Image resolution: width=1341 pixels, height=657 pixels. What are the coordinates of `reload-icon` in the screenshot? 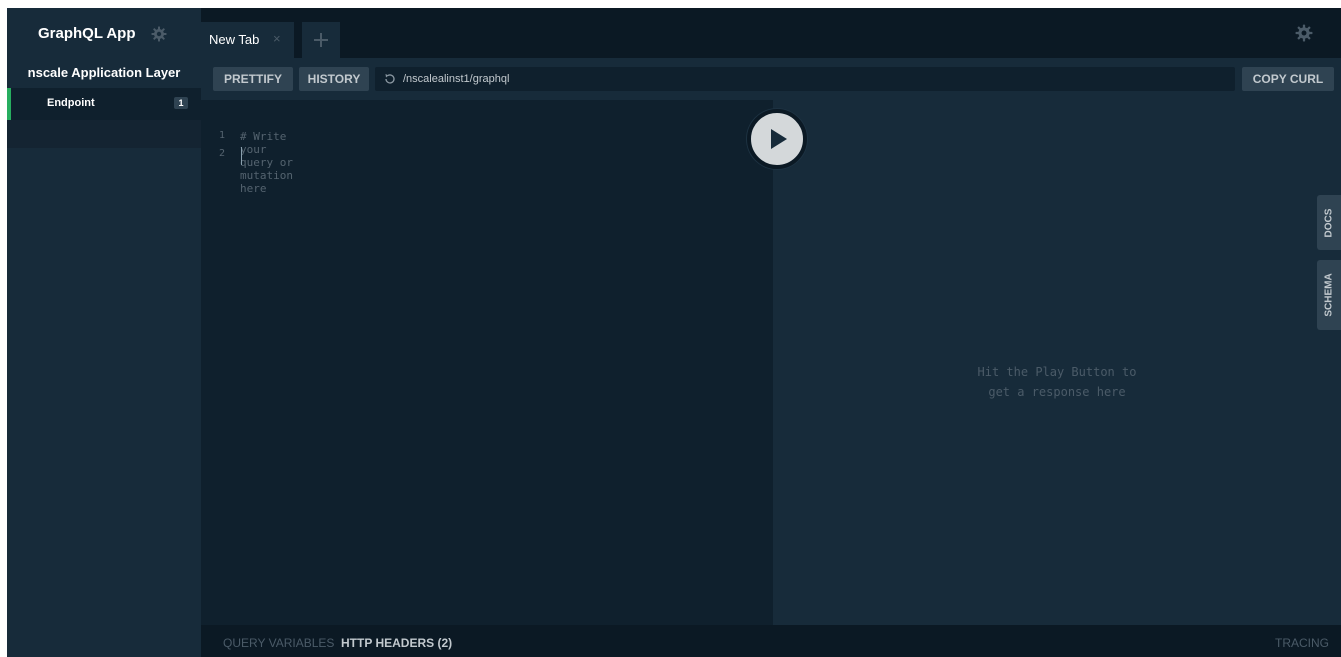 It's located at (390, 79).